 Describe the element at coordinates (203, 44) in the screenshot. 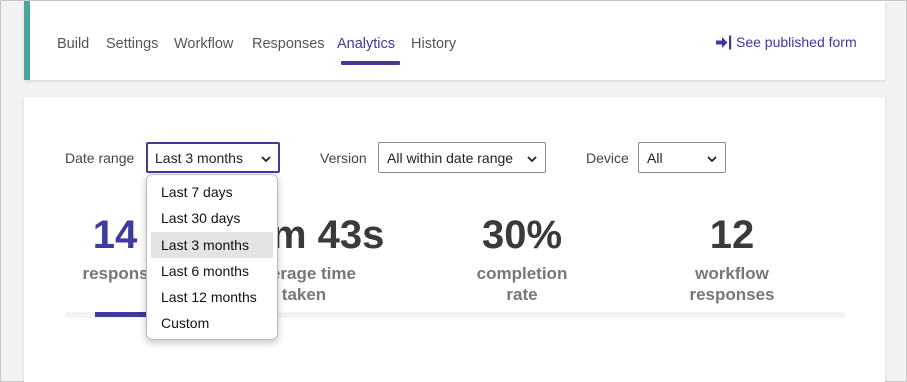

I see `tab-workflow: Workflow` at that location.